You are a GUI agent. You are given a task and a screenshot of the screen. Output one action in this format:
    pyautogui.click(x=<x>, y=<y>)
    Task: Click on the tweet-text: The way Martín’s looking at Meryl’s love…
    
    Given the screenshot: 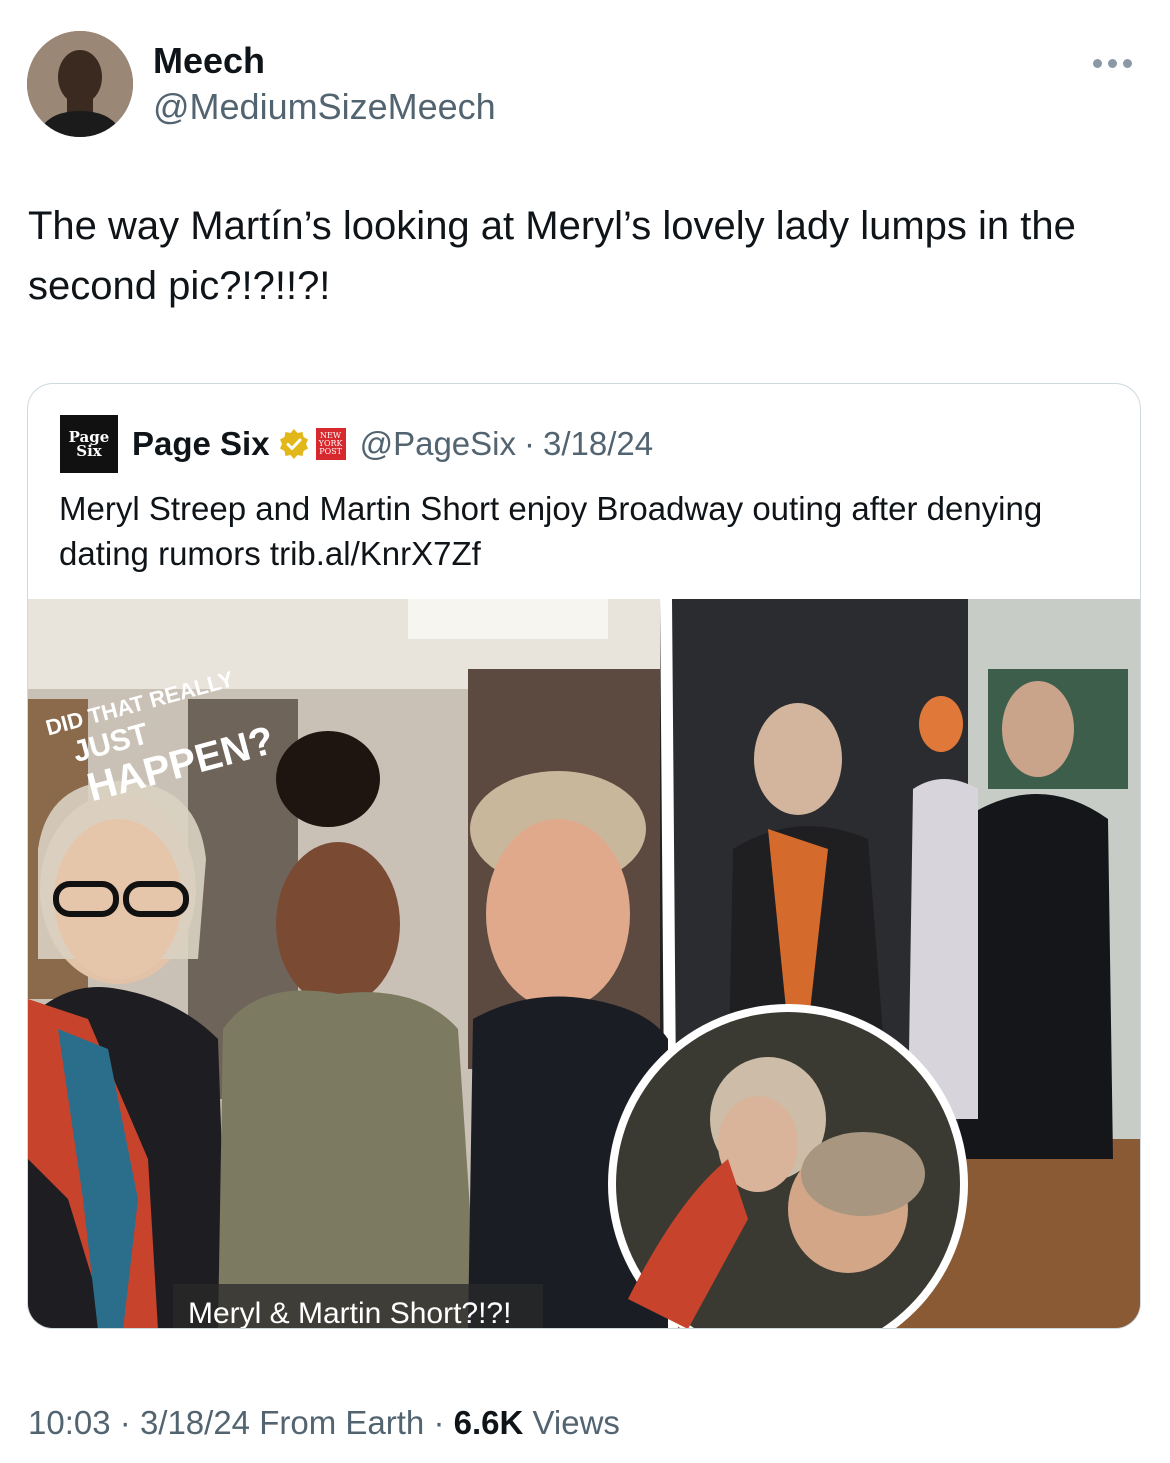 What is the action you would take?
    pyautogui.click(x=552, y=256)
    